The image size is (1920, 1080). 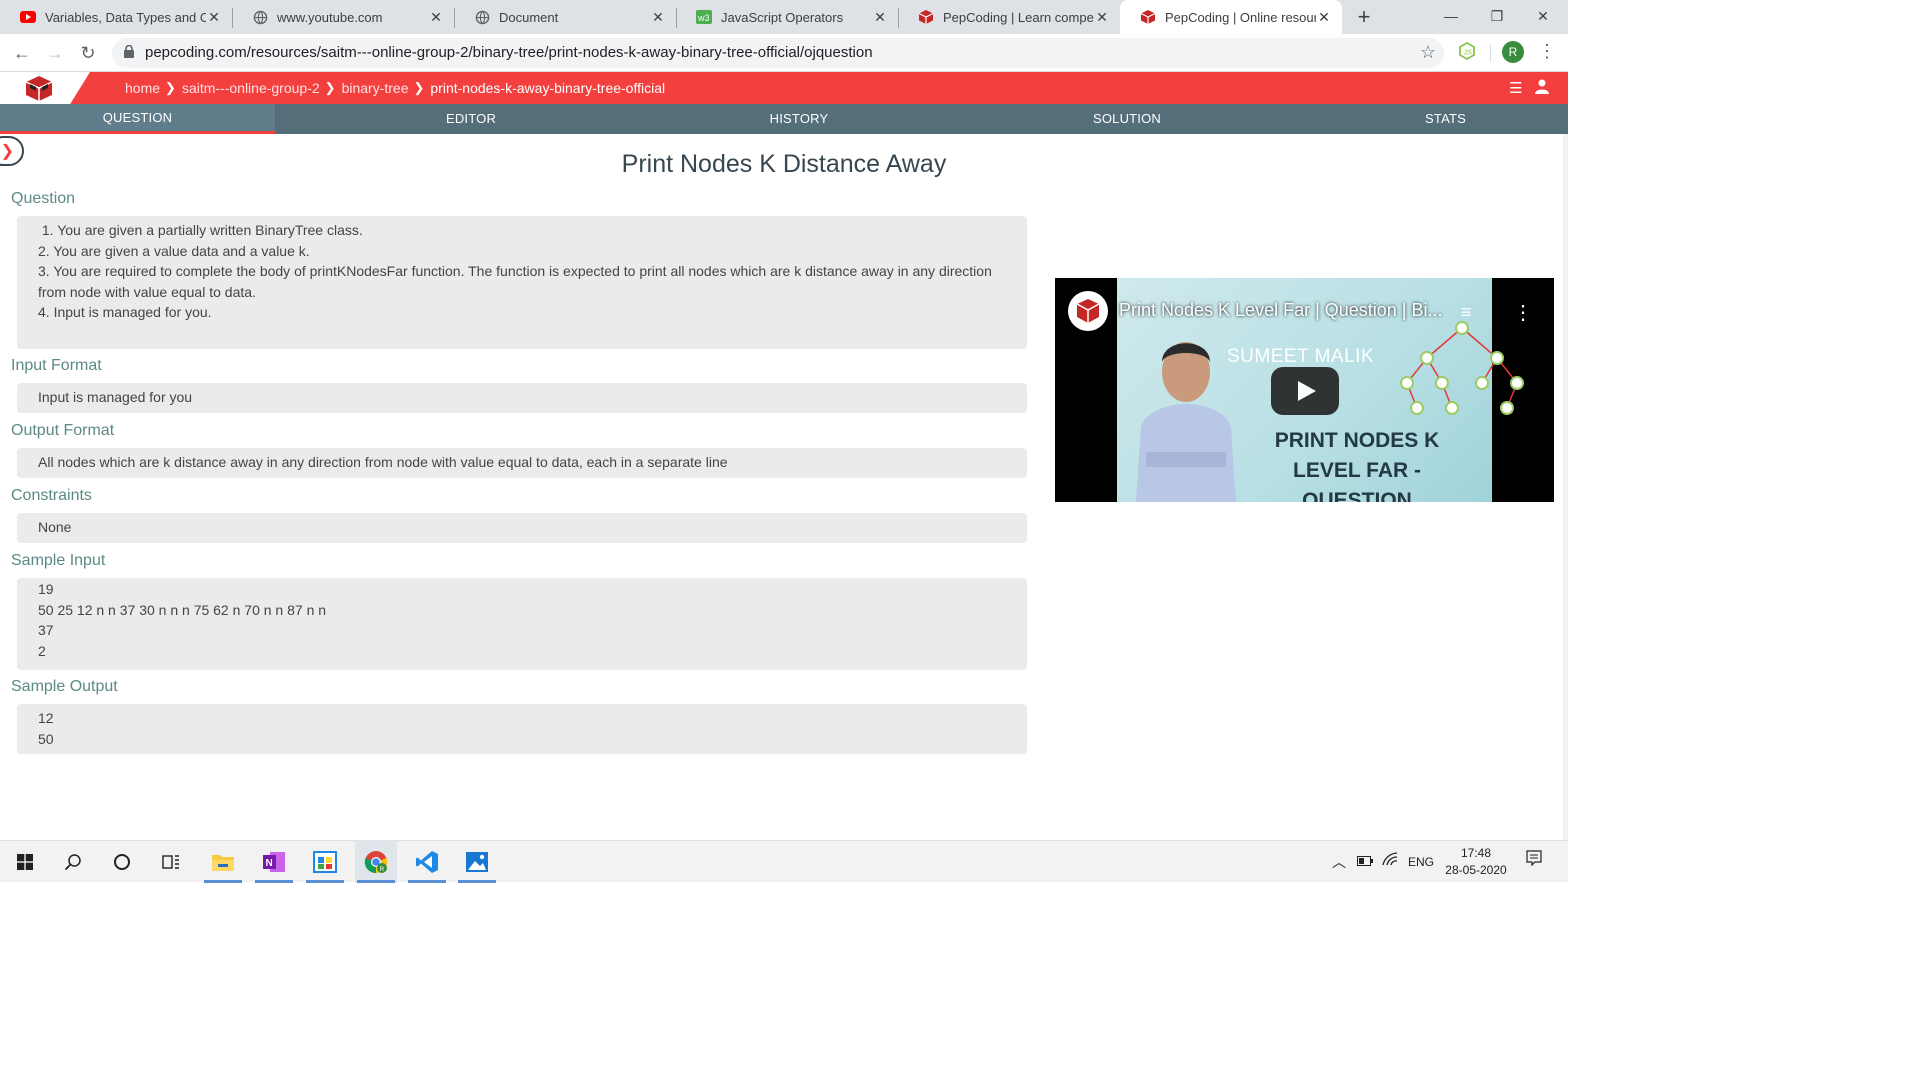 I want to click on close-window-button: ✕, so click(x=1543, y=17).